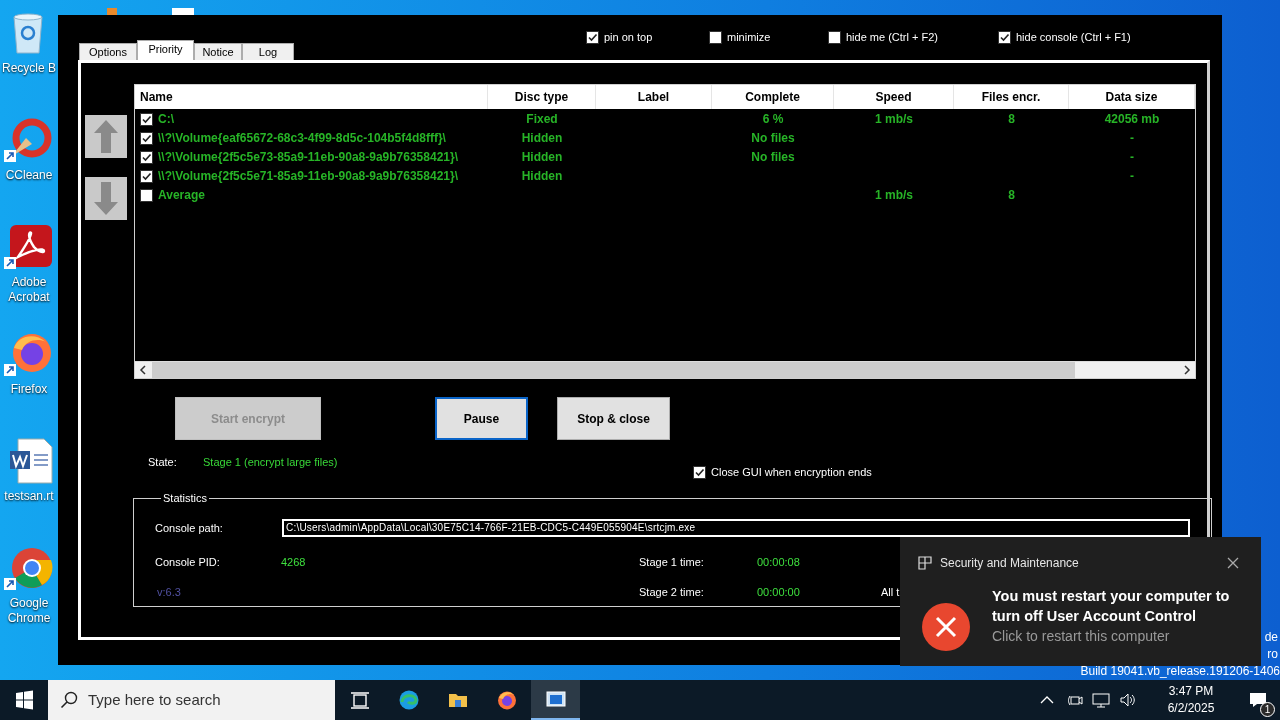  I want to click on field-value: 00:00:00, so click(779, 592).